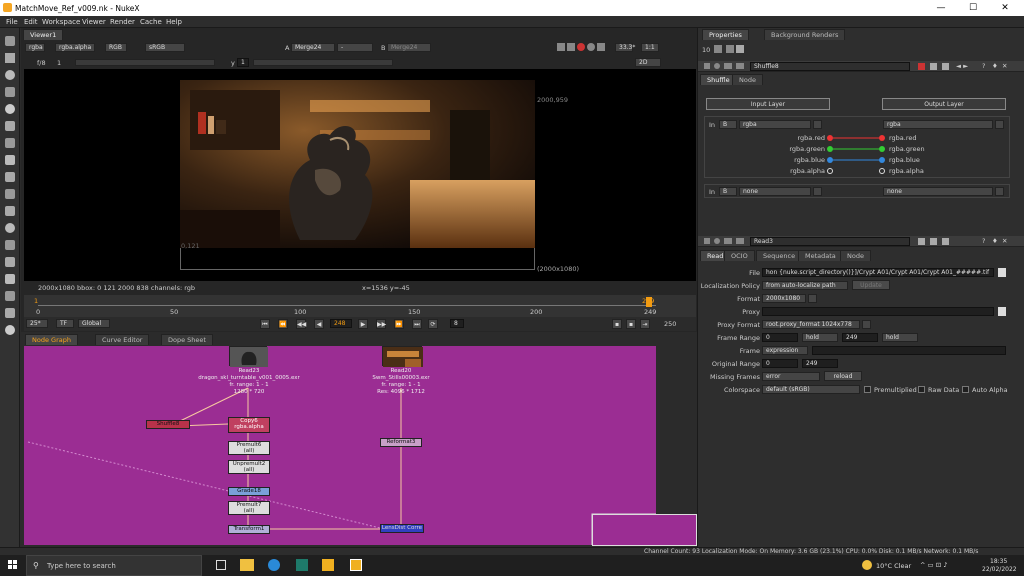  What do you see at coordinates (631, 324) in the screenshot?
I see `range-button: ▪` at bounding box center [631, 324].